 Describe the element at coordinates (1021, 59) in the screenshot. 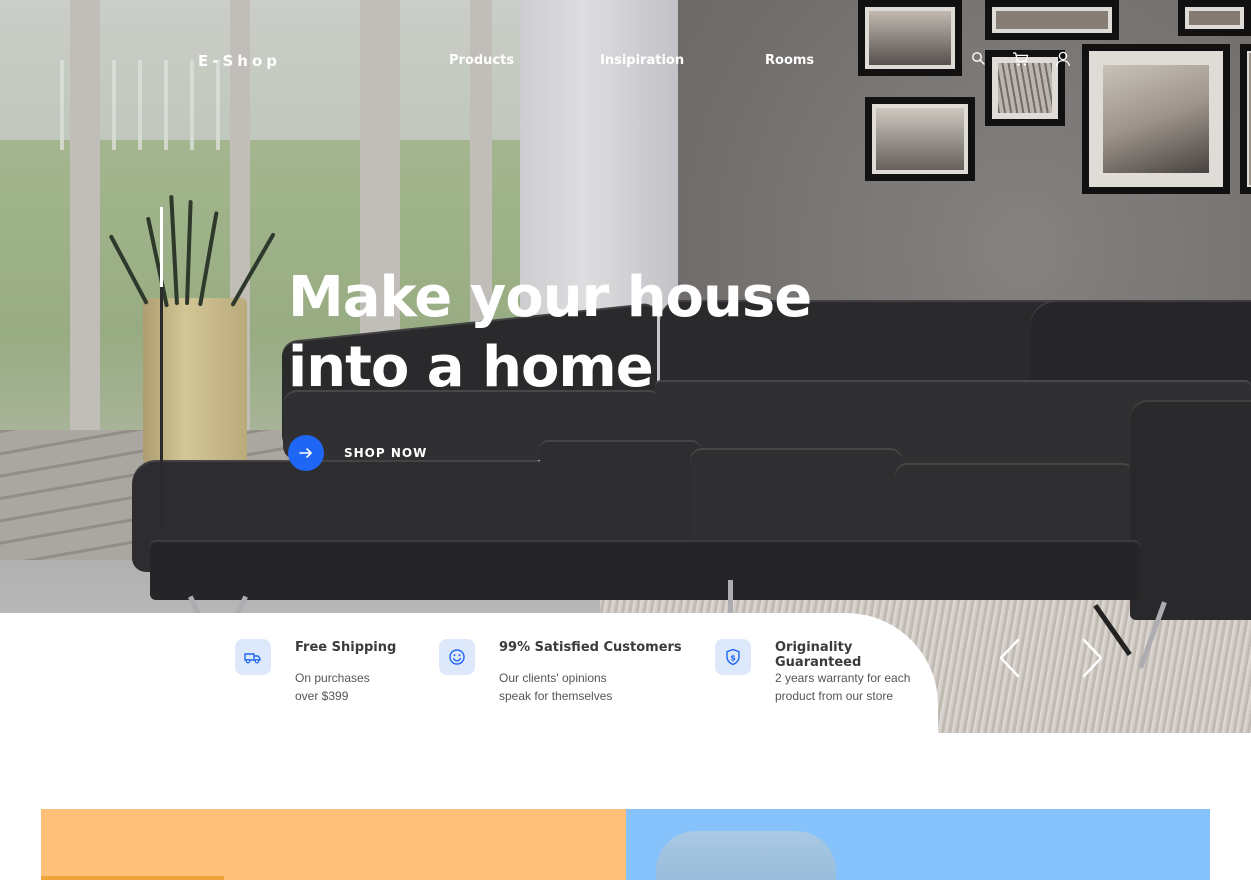

I see `cart-icon` at that location.